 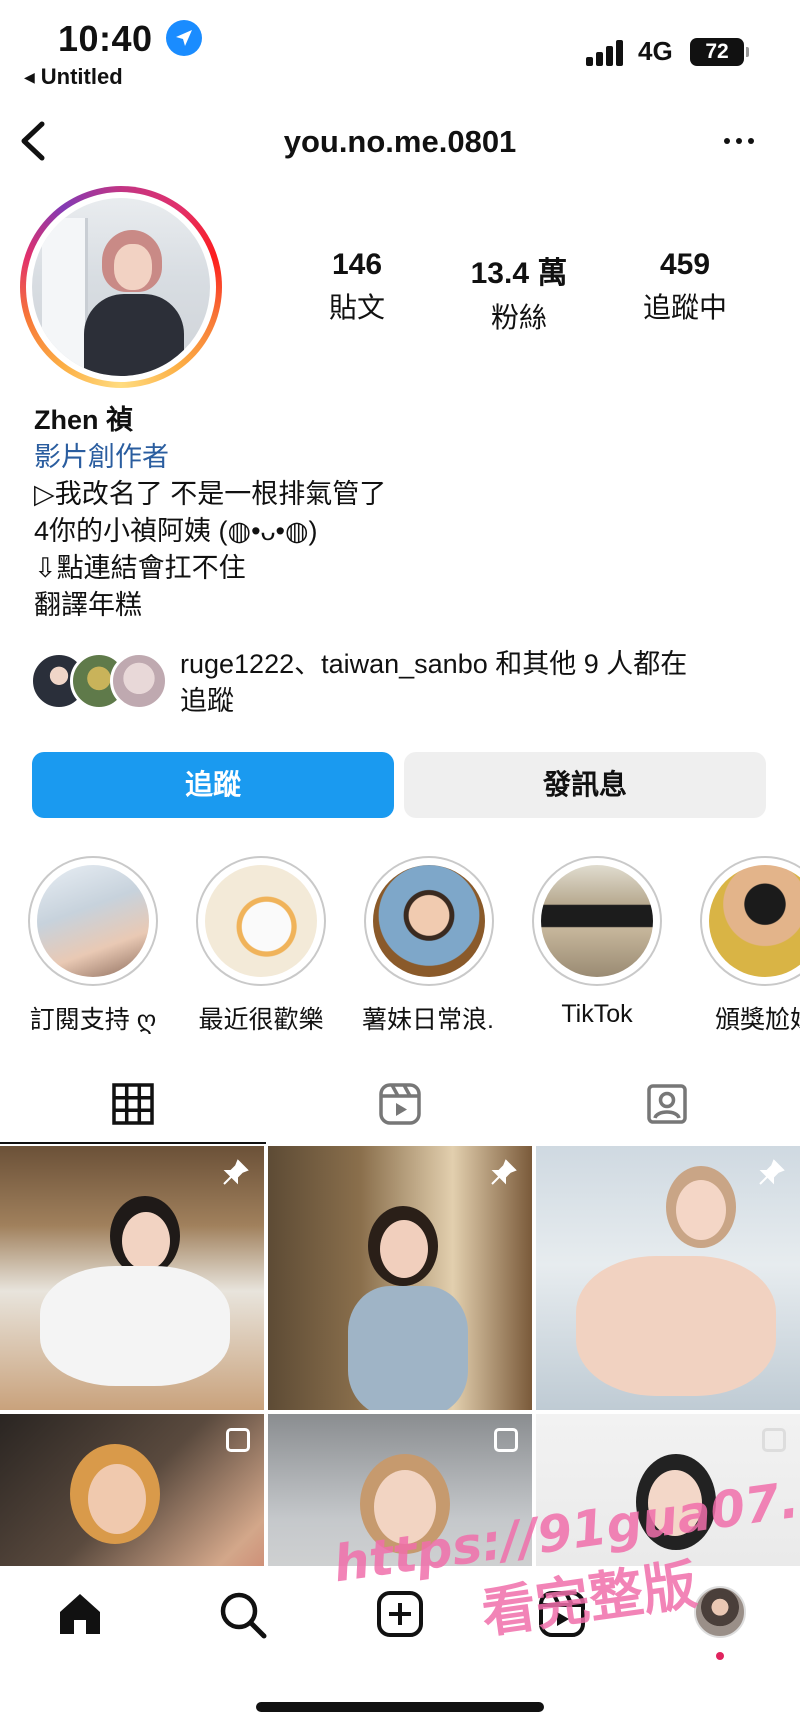 What do you see at coordinates (684, 307) in the screenshot?
I see `following-count-label: 追蹤中` at bounding box center [684, 307].